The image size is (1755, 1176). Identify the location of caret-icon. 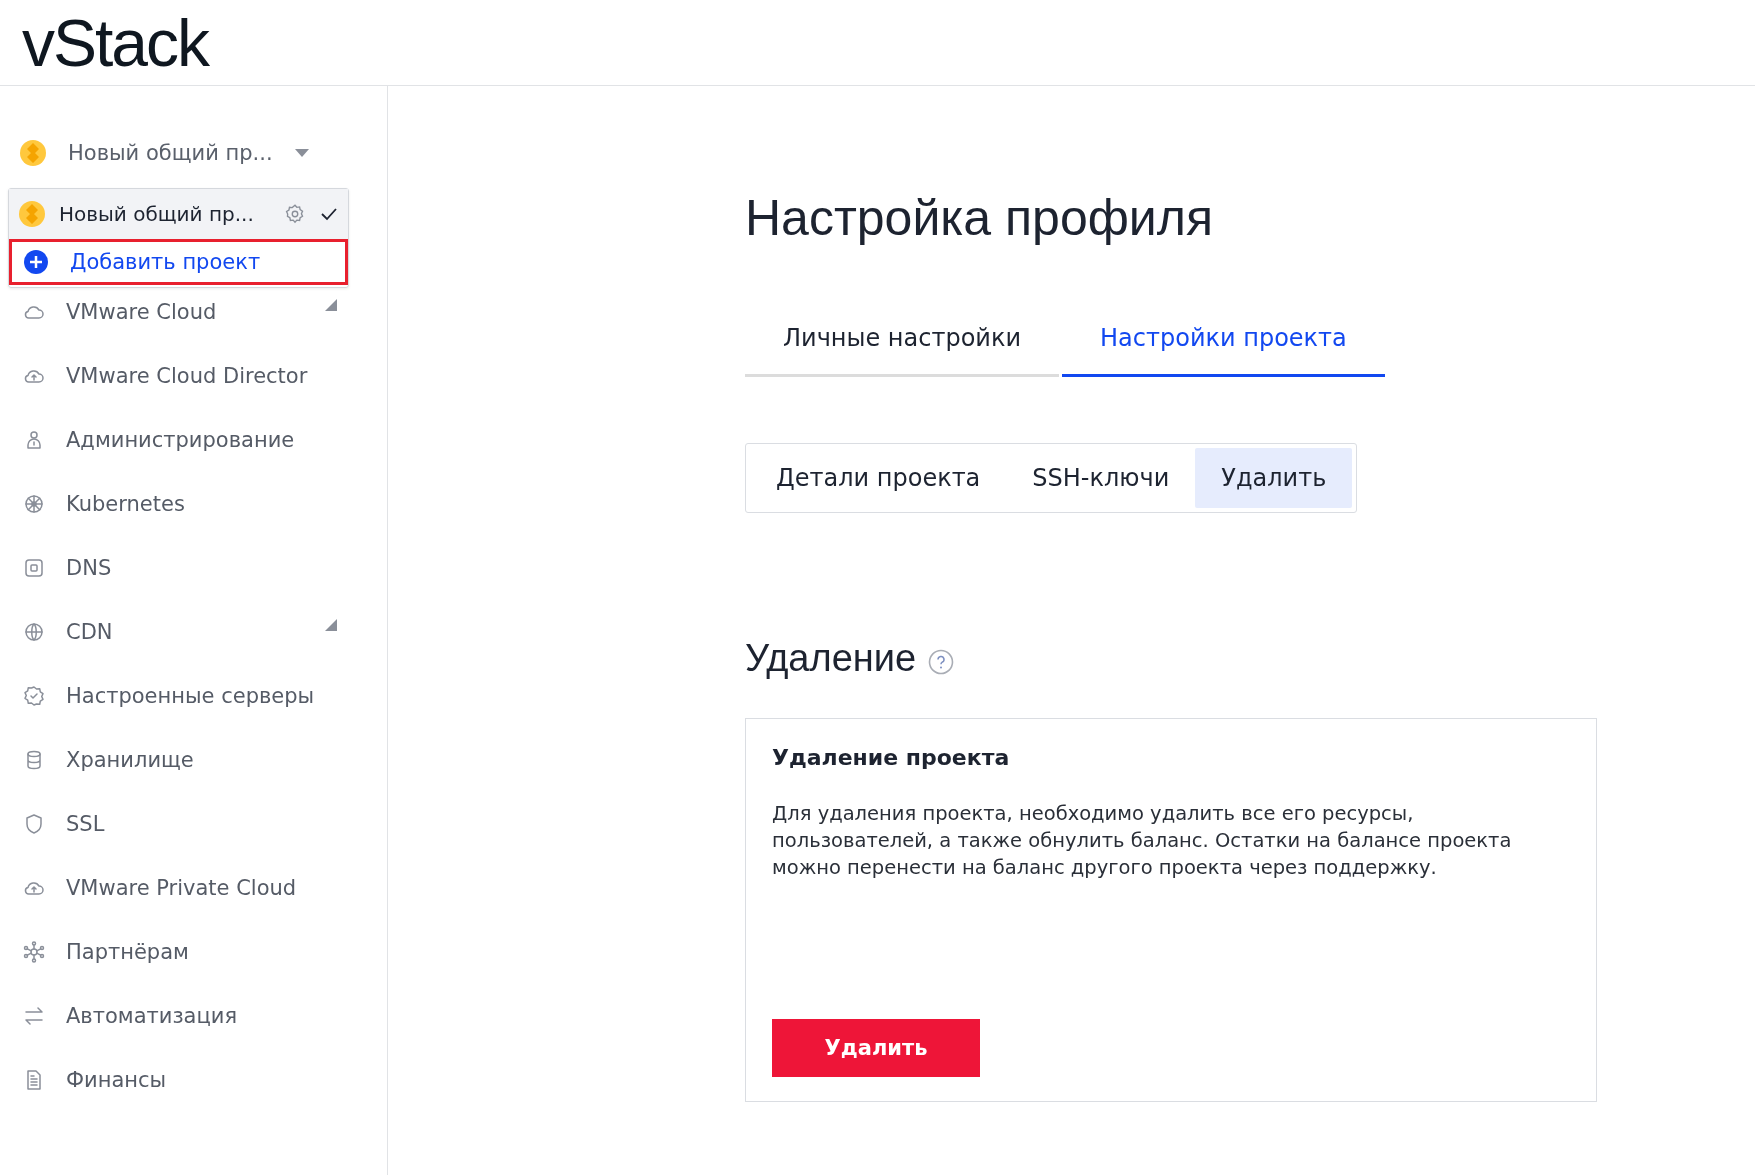
(301, 153).